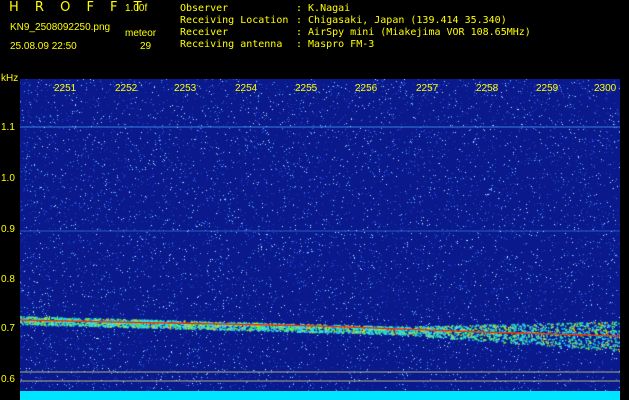  What do you see at coordinates (8, 379) in the screenshot?
I see `y-tick-0-6: 0.6` at bounding box center [8, 379].